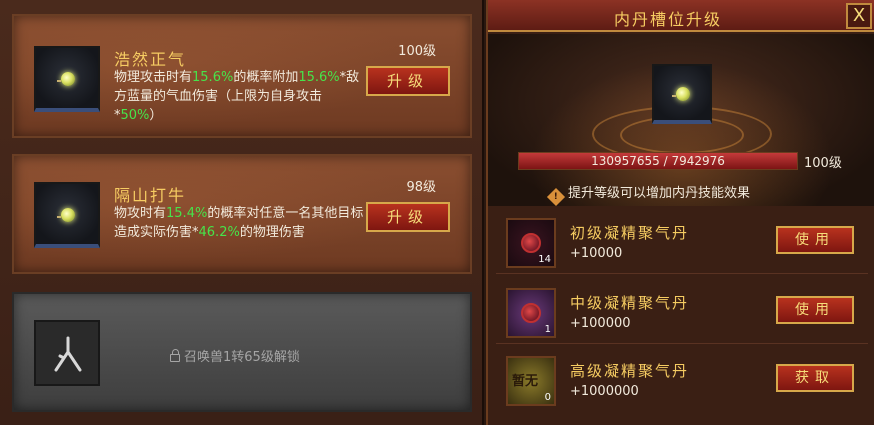 The width and height of the screenshot is (874, 425). What do you see at coordinates (150, 59) in the screenshot?
I see `skill-name: 浩然正气` at bounding box center [150, 59].